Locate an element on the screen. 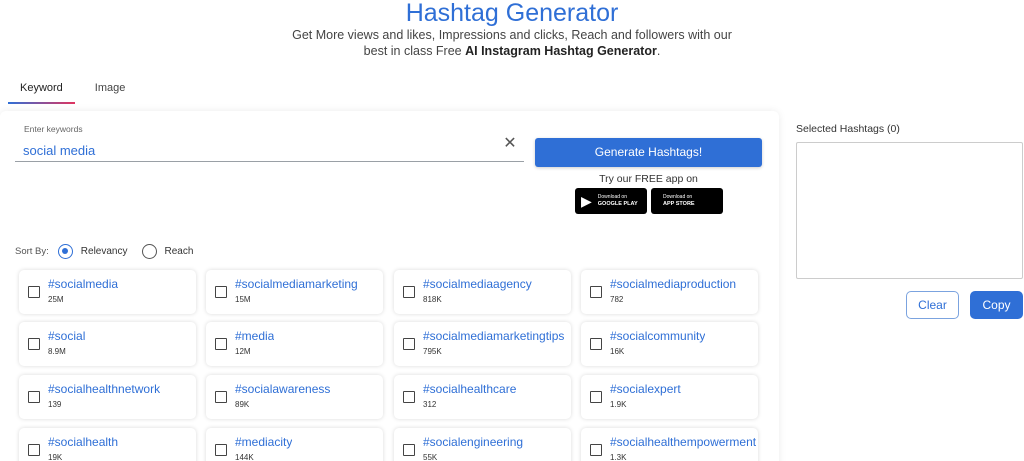 The image size is (1024, 461). hashtag-count: 312 is located at coordinates (430, 404).